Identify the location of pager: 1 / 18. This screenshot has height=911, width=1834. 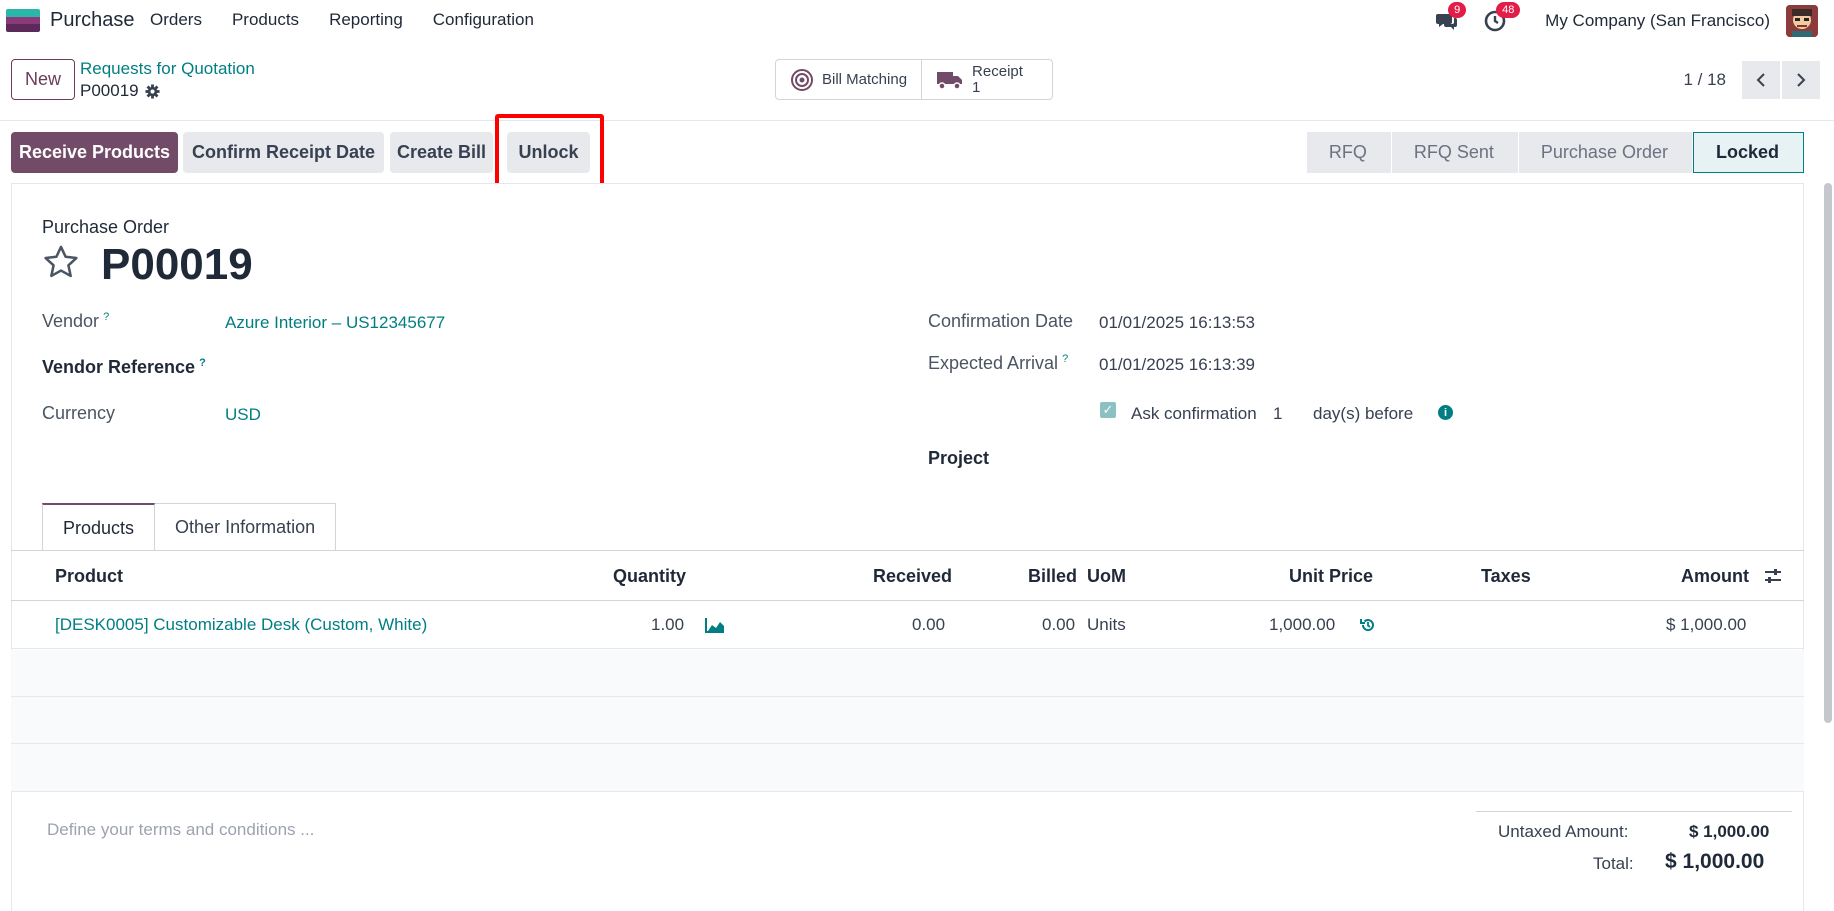
(1751, 80).